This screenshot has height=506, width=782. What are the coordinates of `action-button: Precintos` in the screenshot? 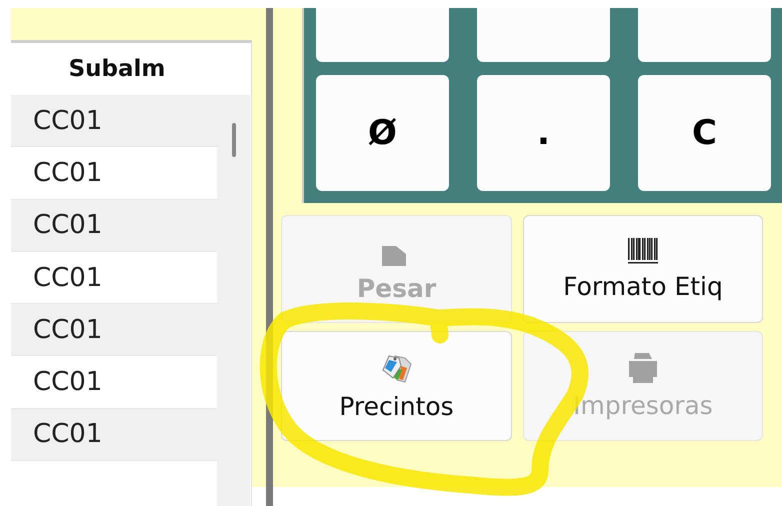 It's located at (396, 386).